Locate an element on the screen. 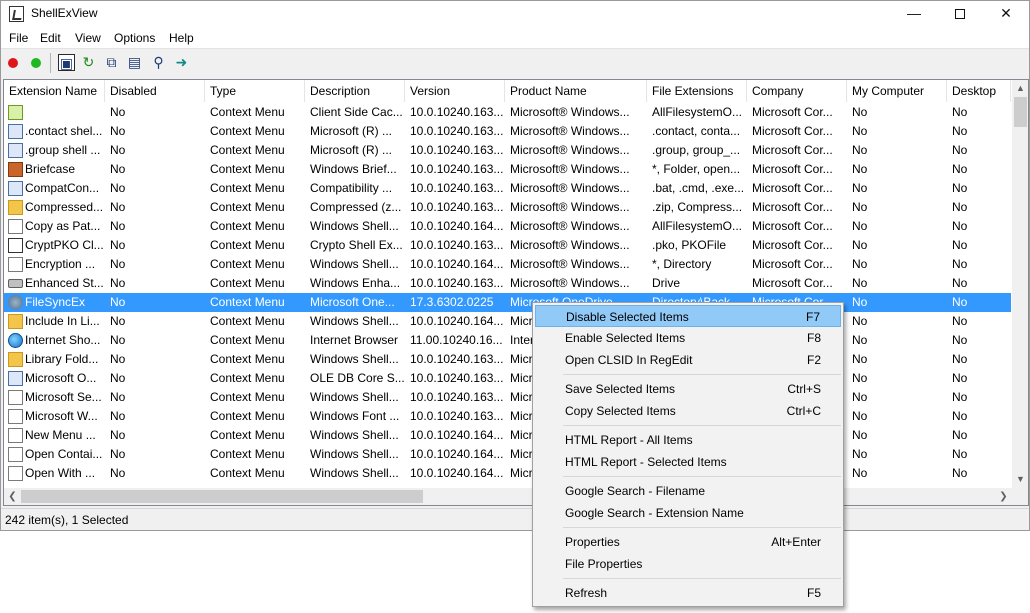  drive-icon is located at coordinates (15, 283).